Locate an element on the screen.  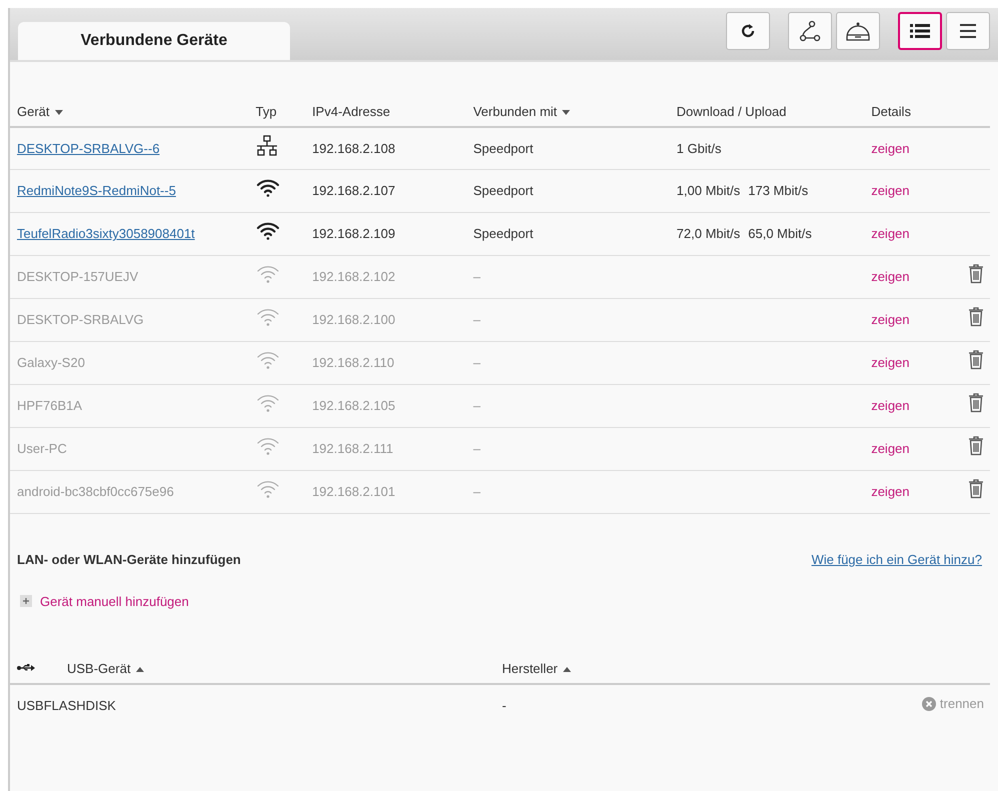
ip-address: 192.168.2.105 is located at coordinates (354, 406).